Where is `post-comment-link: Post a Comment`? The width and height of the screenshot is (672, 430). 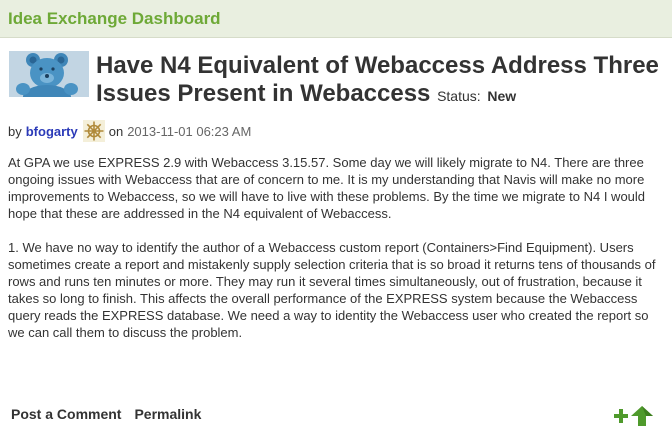 post-comment-link: Post a Comment is located at coordinates (66, 414).